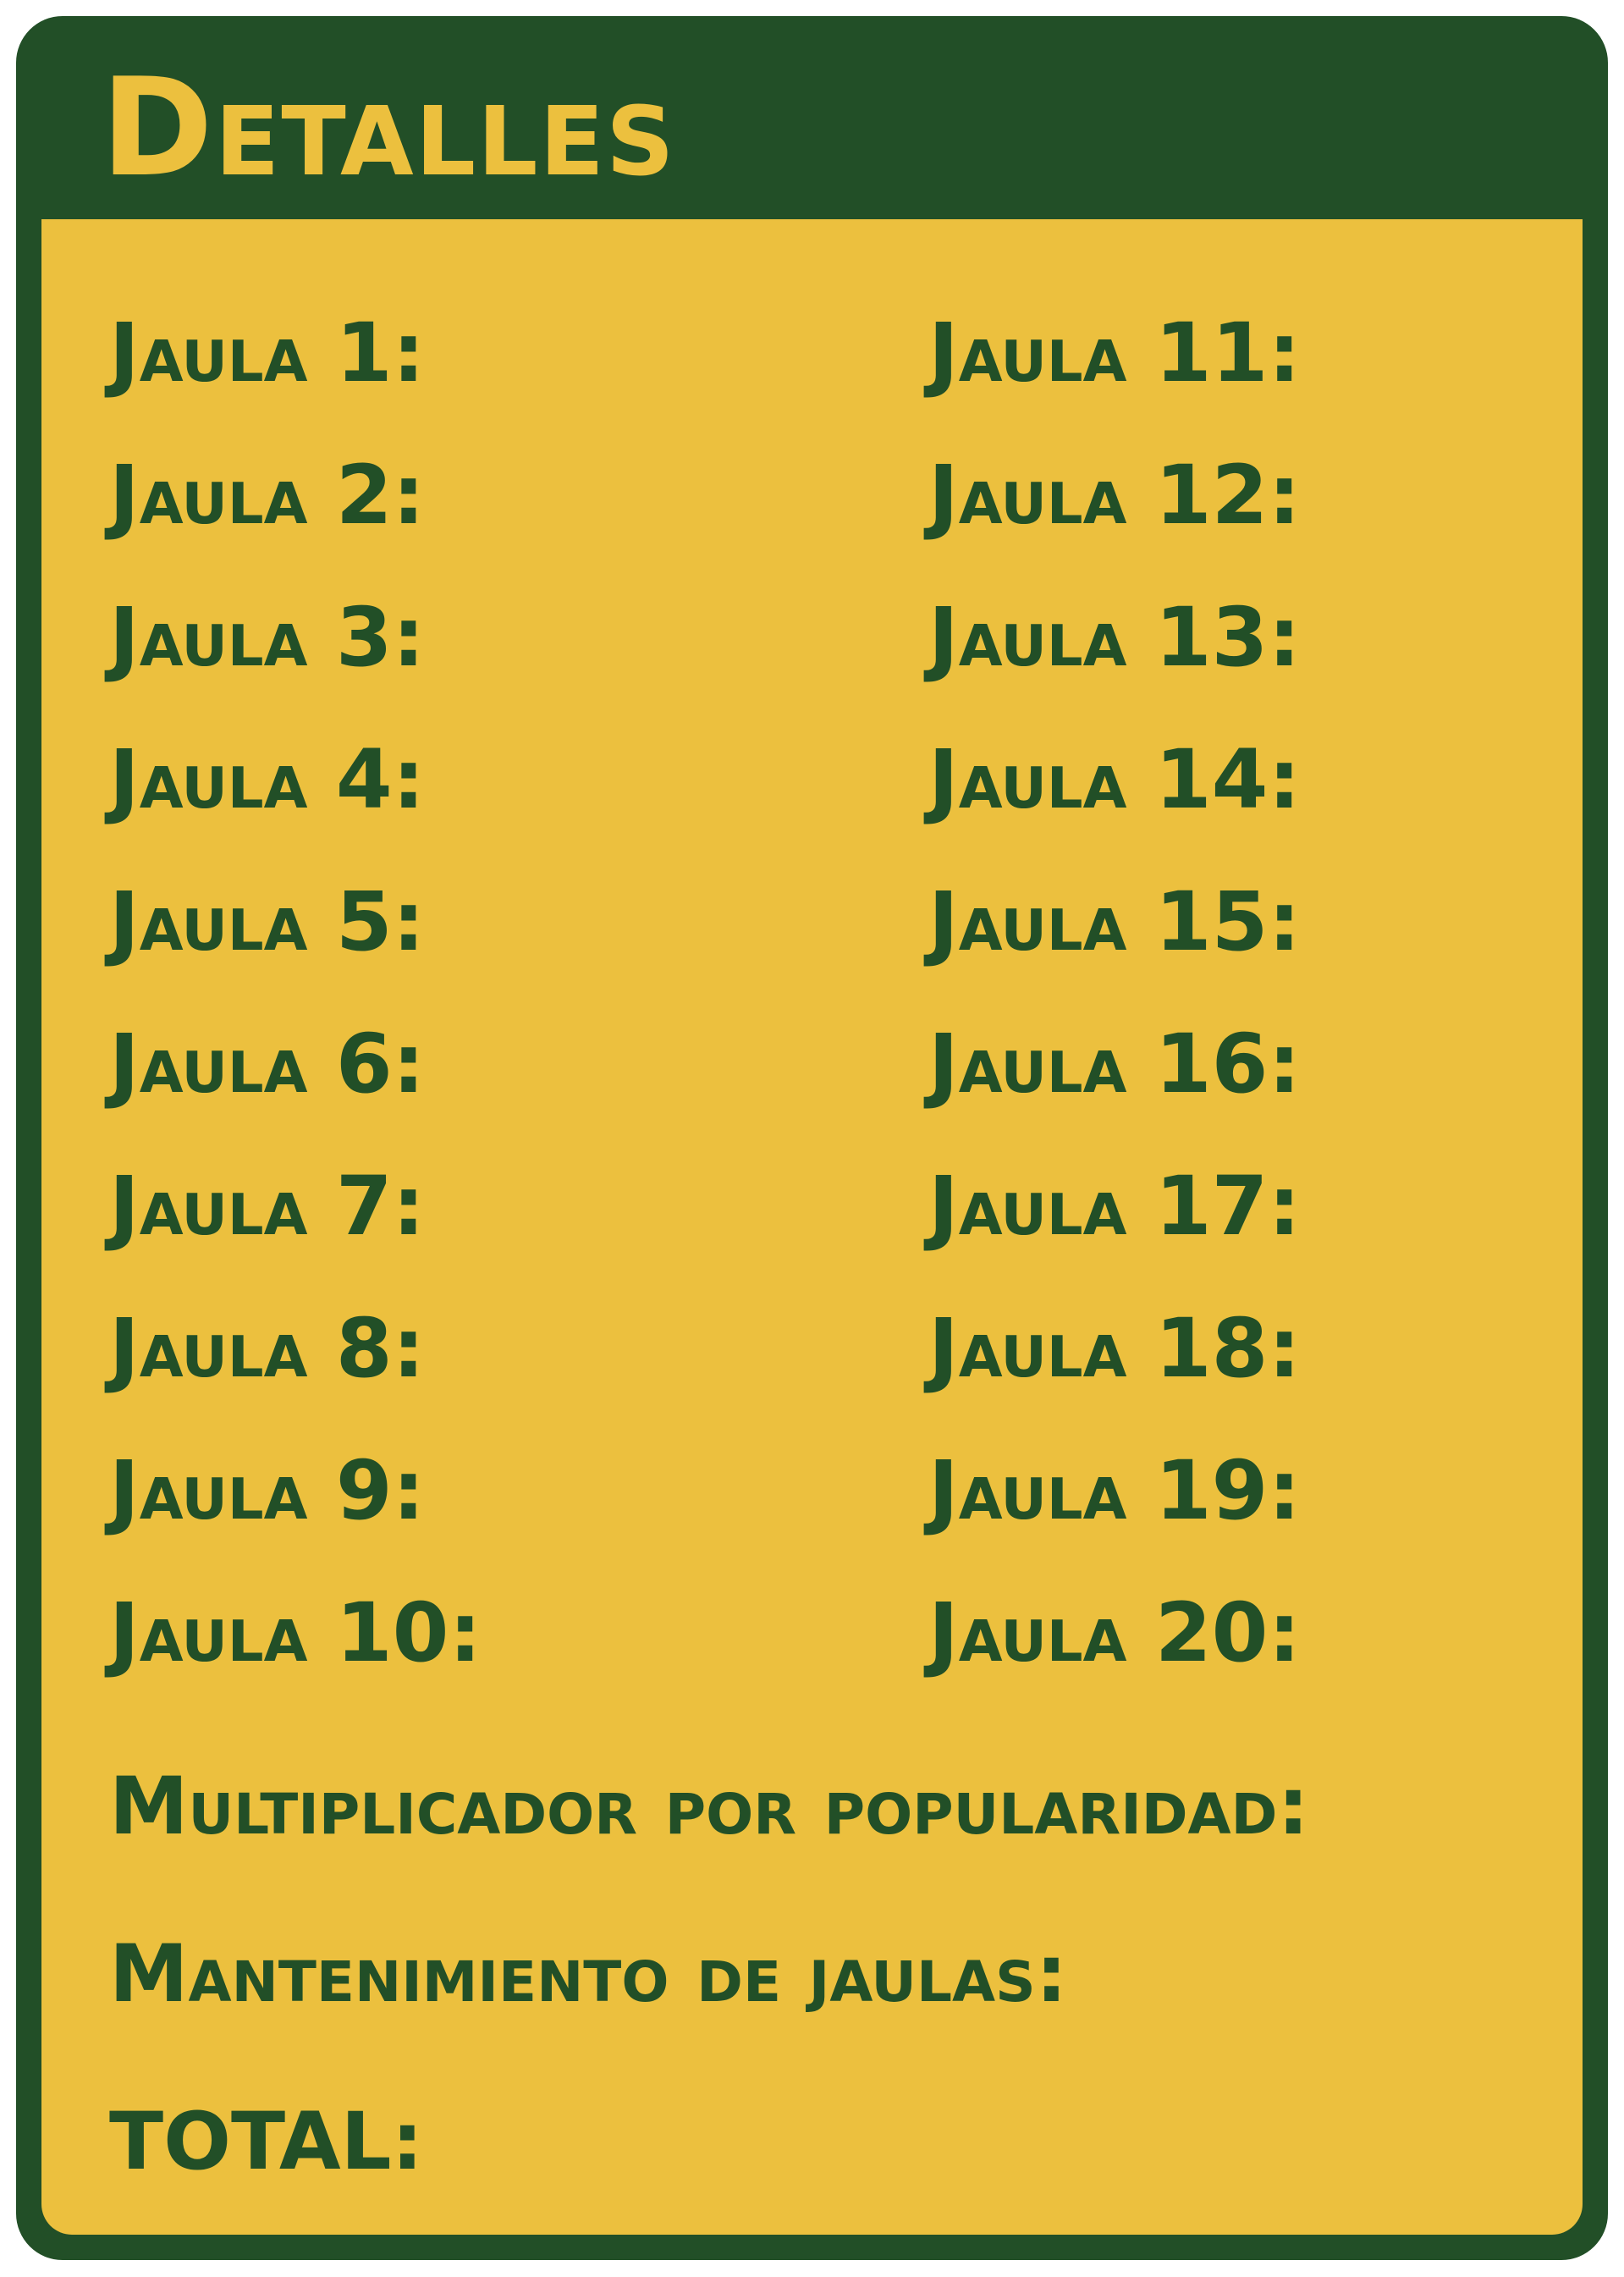 The image size is (1624, 2277). I want to click on cage-label: Jaula 17:, so click(1115, 1206).